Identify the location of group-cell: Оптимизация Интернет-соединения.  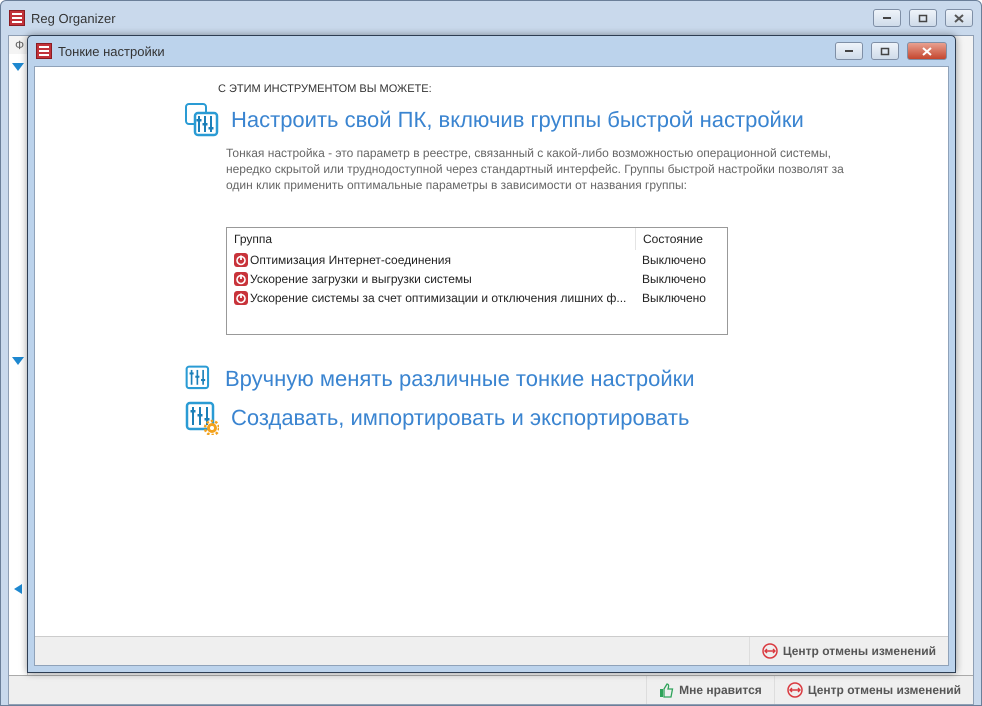
(431, 259).